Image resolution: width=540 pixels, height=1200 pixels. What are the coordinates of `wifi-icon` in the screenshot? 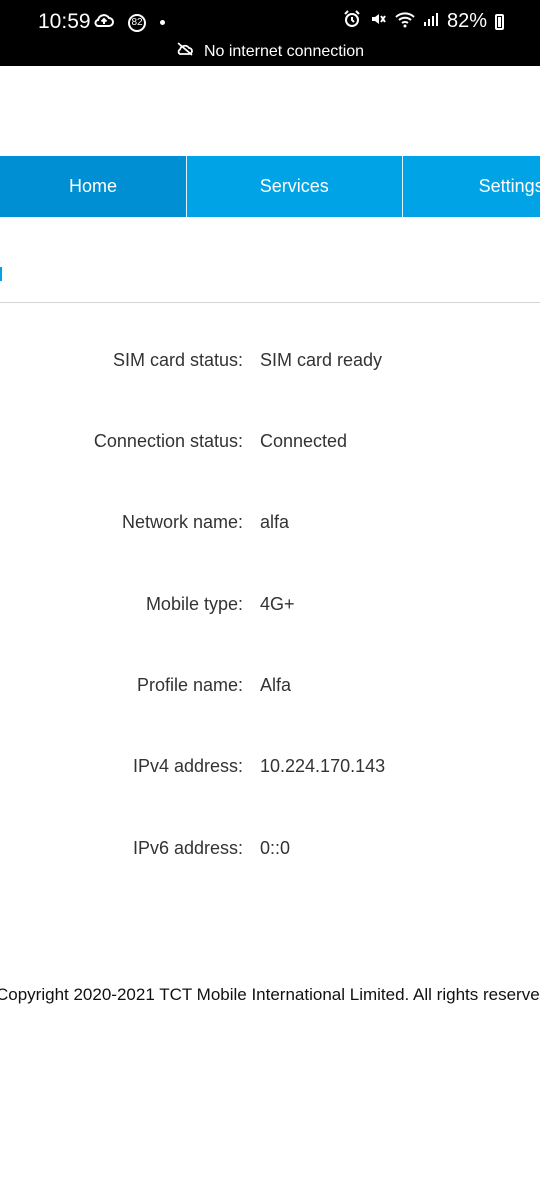 It's located at (405, 21).